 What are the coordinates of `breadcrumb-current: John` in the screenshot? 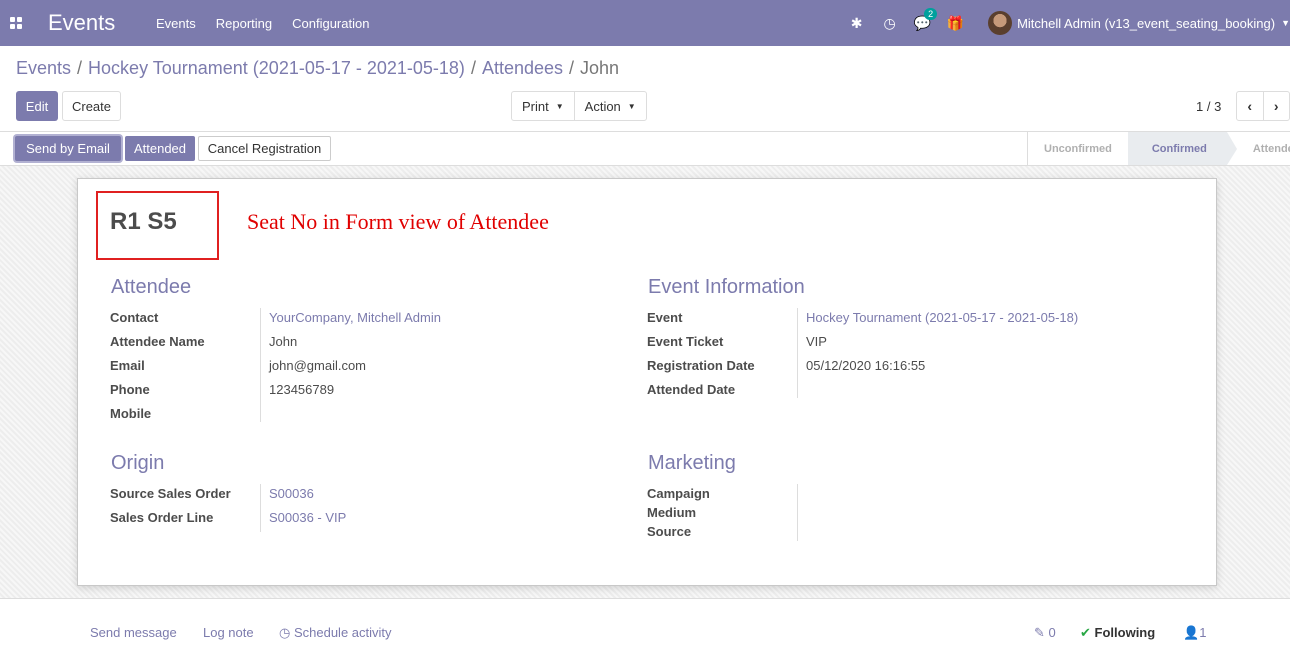 It's located at (600, 68).